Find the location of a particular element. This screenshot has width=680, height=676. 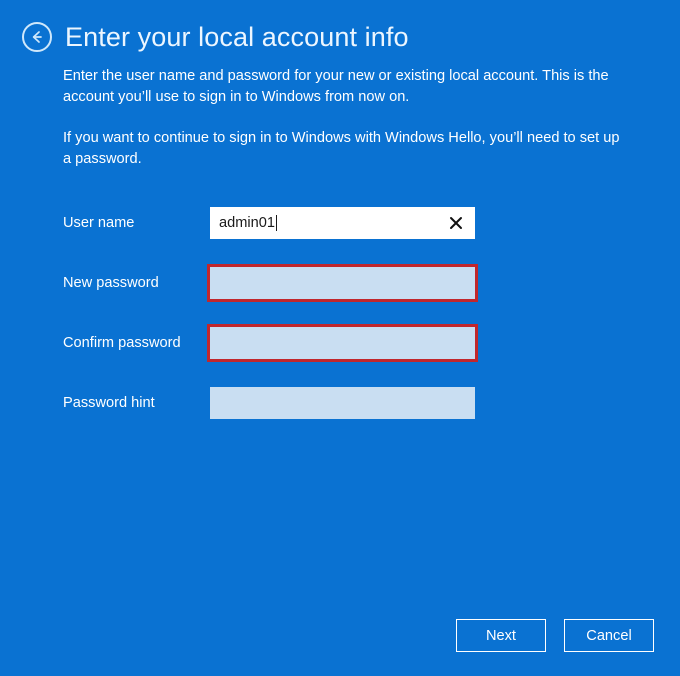

new-password-input is located at coordinates (342, 283).